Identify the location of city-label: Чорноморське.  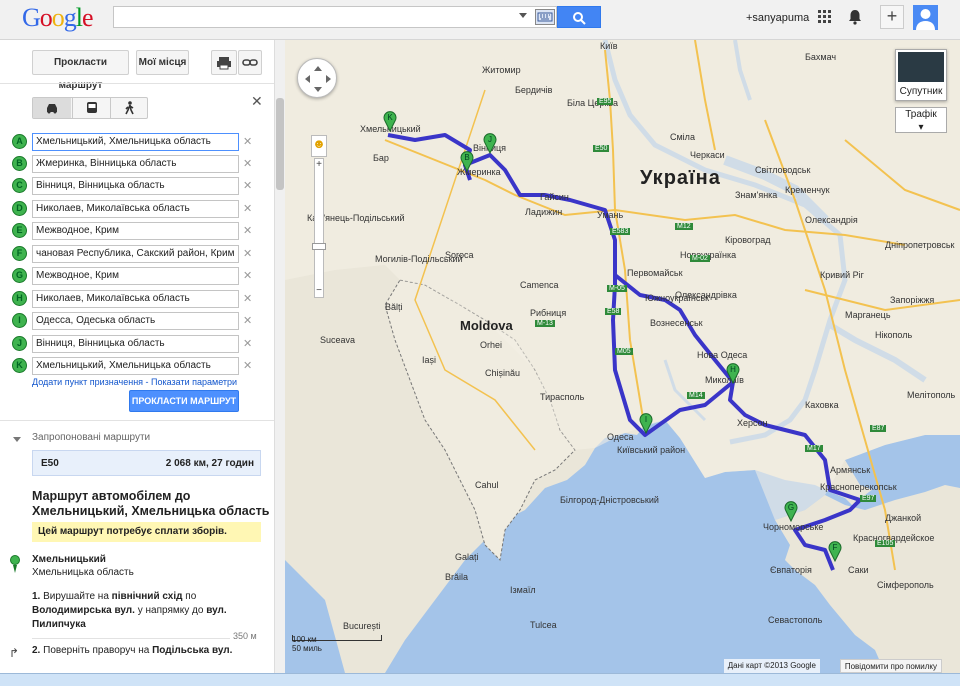
(793, 527).